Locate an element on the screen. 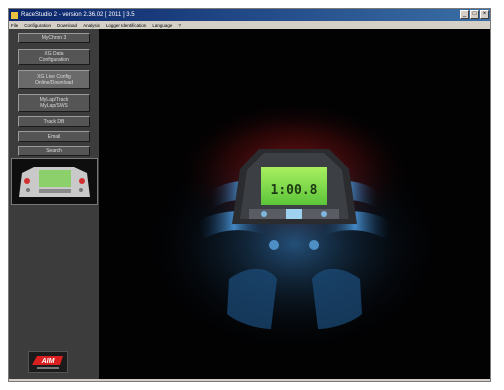  sidebar-button-label: Track DB is located at coordinates (54, 121).